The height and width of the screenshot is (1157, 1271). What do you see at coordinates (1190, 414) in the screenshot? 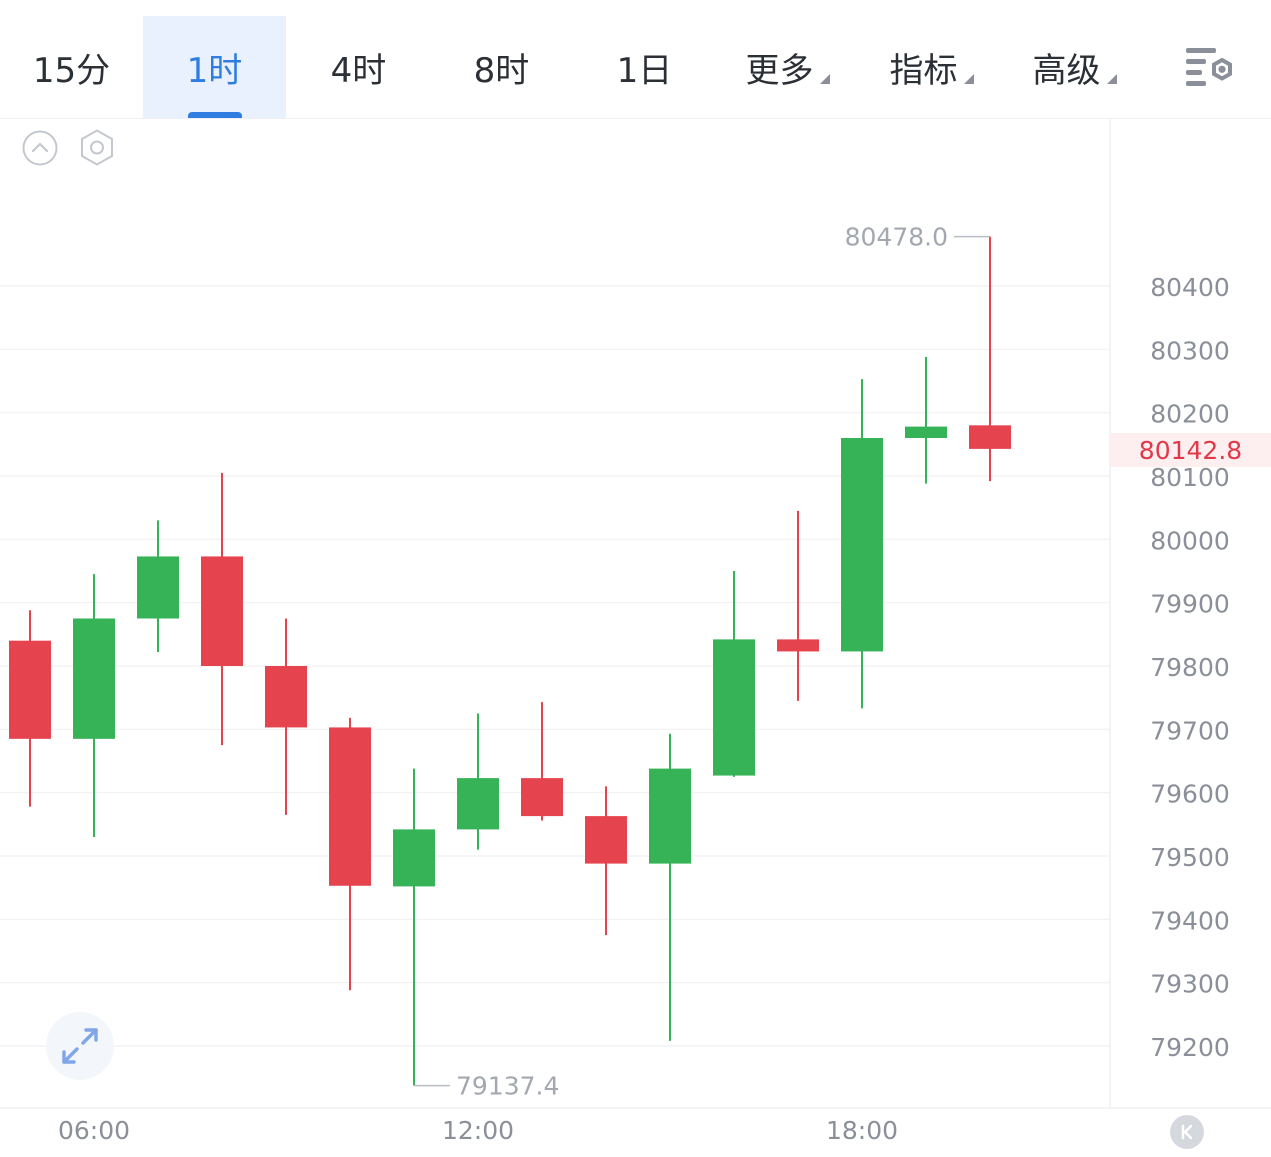
I see `y-tick-label: 80200` at bounding box center [1190, 414].